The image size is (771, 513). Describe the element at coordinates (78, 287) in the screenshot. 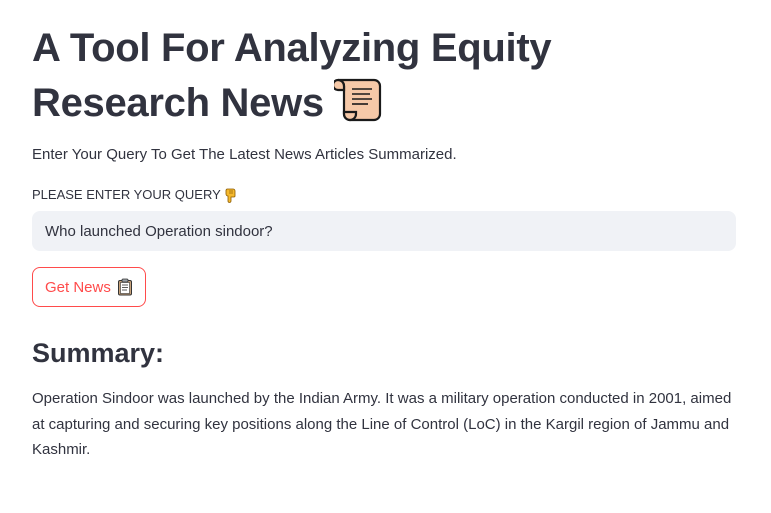

I see `get-news-label: Get News` at that location.